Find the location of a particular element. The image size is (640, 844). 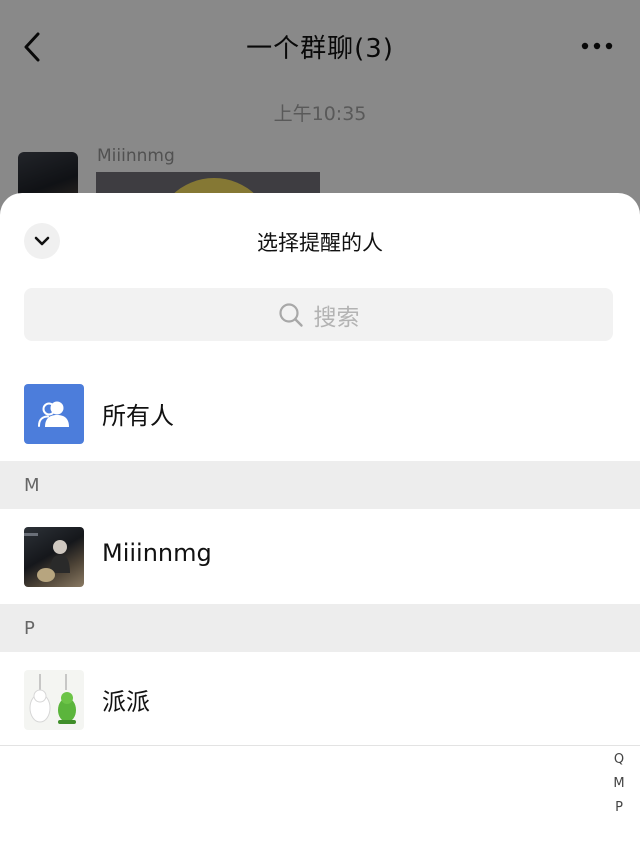

avatar-photo-icon is located at coordinates (47, 557).